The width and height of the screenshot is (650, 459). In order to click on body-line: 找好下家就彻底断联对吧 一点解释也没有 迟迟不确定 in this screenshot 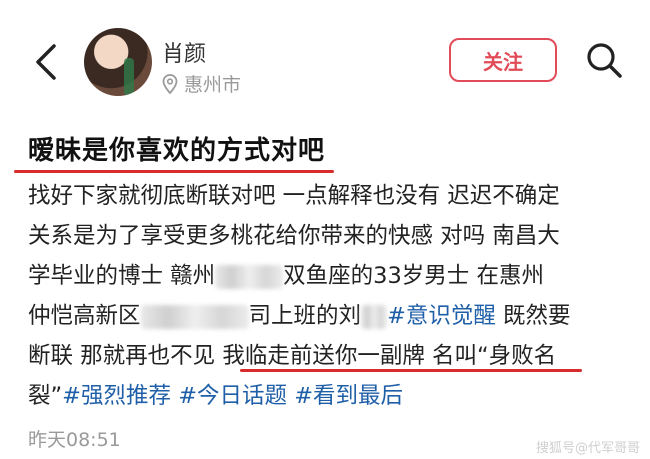, I will do `click(328, 196)`.